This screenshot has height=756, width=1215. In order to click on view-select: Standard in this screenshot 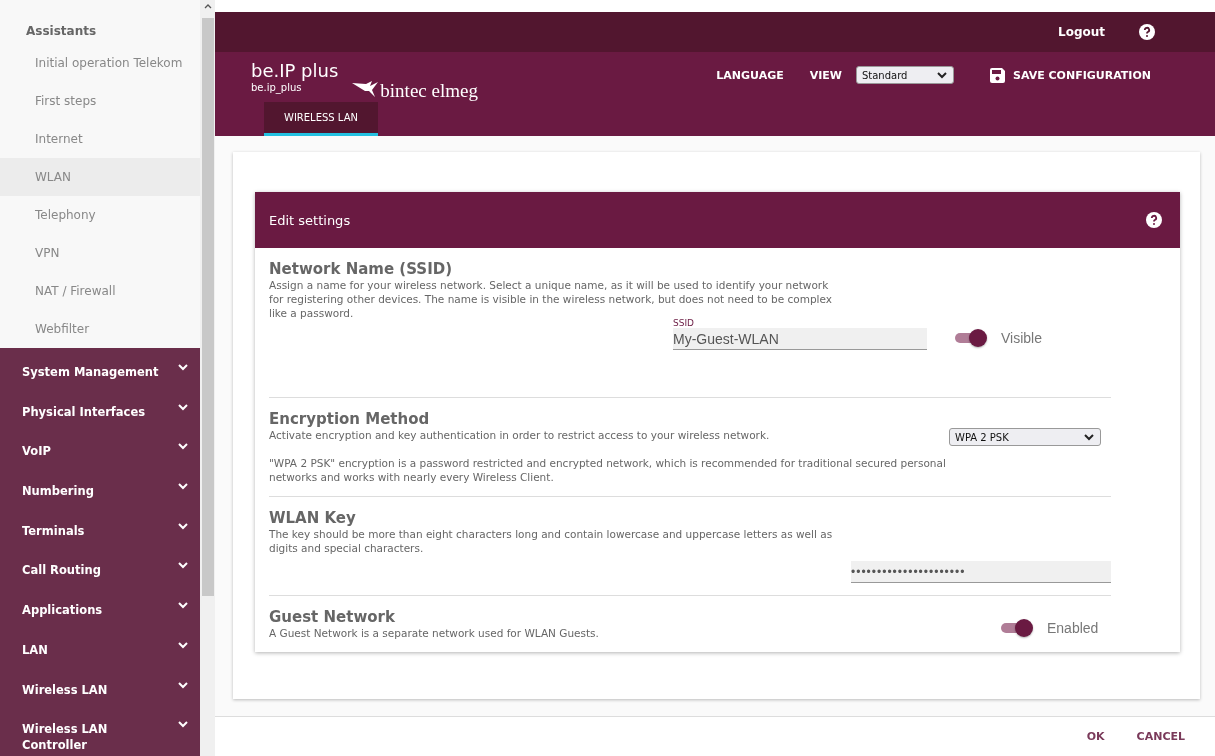, I will do `click(904, 75)`.